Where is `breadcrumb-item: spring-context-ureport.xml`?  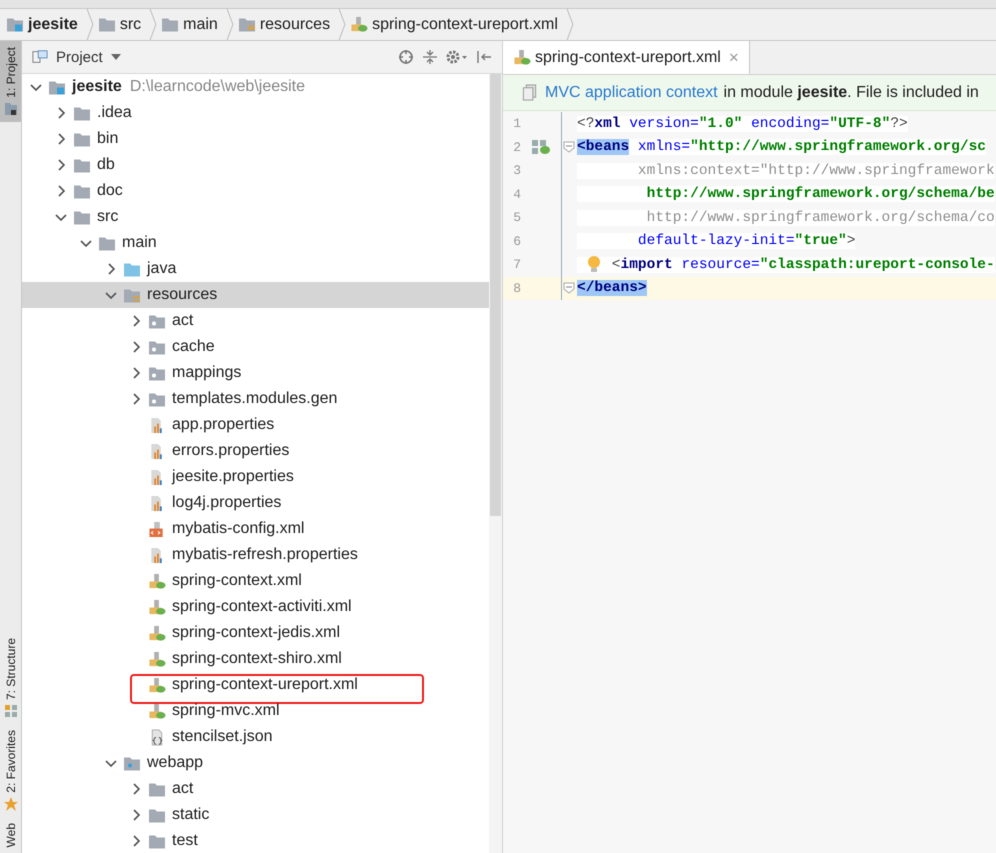 breadcrumb-item: spring-context-ureport.xml is located at coordinates (464, 24).